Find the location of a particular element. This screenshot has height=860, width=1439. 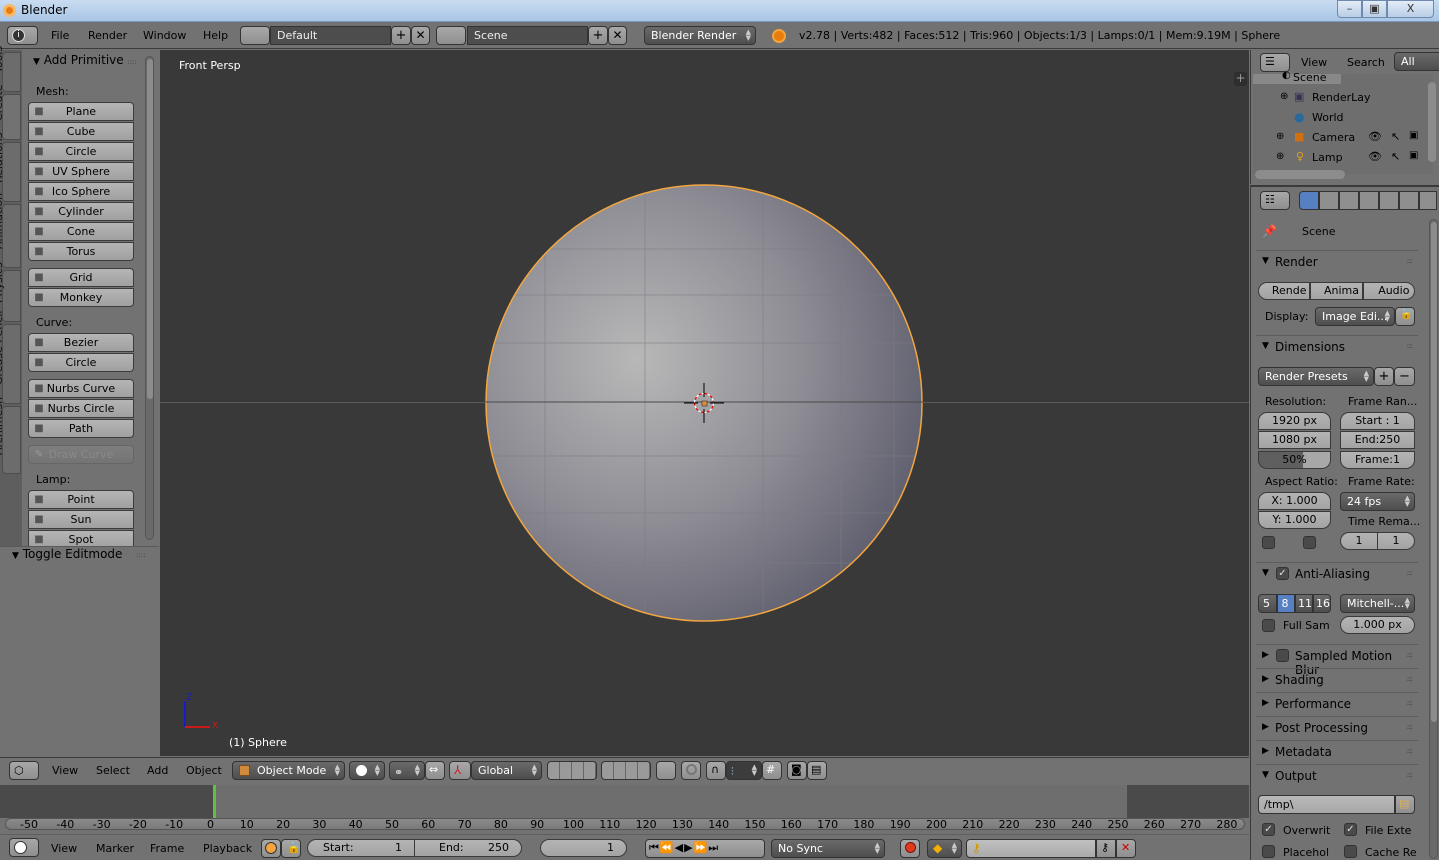

tab-grease-pencil: Grease Pencil is located at coordinates (10, 357).